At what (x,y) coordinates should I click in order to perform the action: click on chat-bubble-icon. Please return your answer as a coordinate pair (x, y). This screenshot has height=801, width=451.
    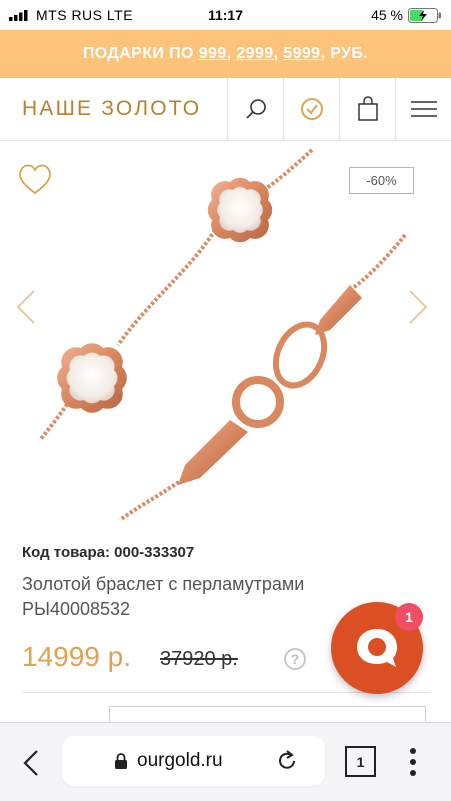
    Looking at the image, I should click on (377, 648).